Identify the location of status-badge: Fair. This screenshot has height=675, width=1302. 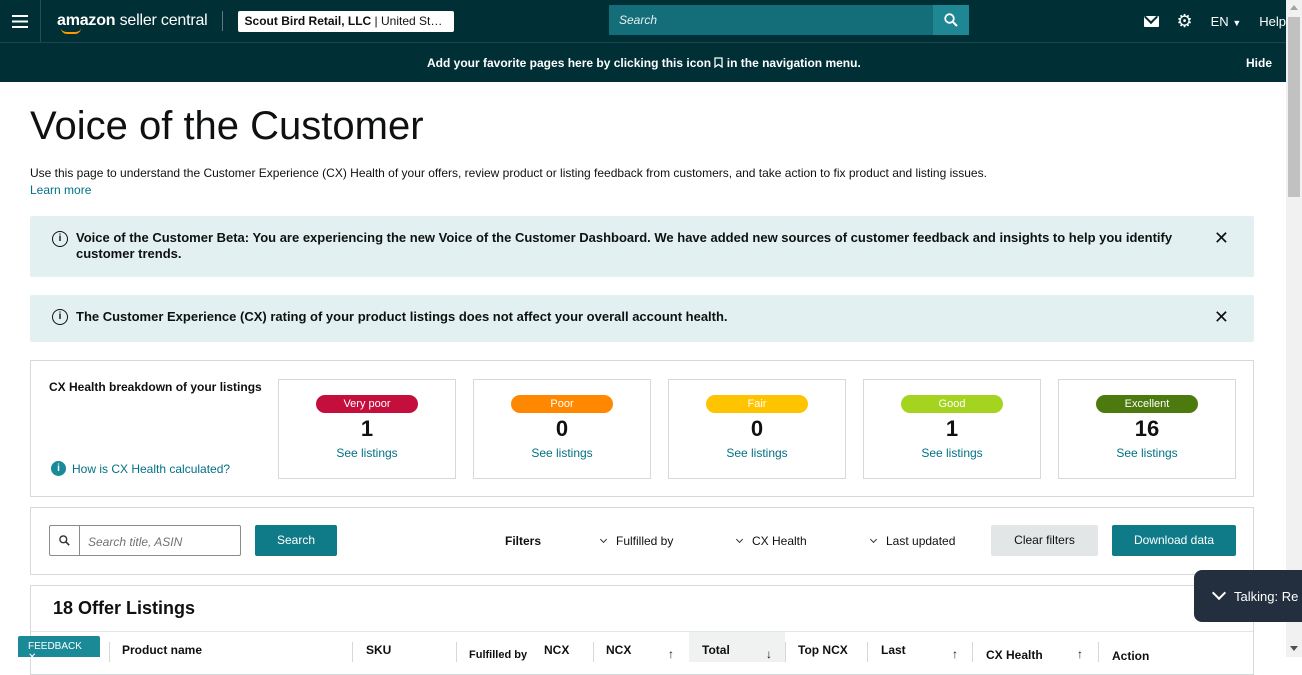
(757, 404).